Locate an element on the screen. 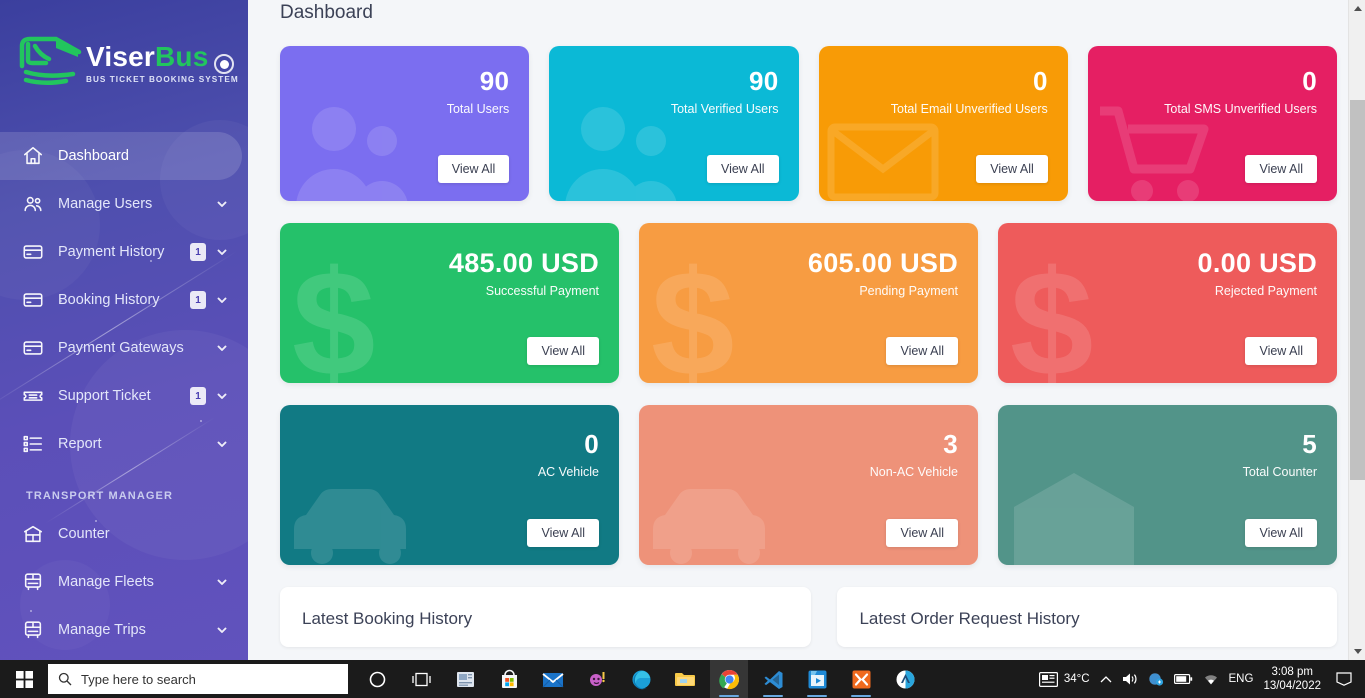  sidebar-item-label: Manage Trips is located at coordinates (102, 630).